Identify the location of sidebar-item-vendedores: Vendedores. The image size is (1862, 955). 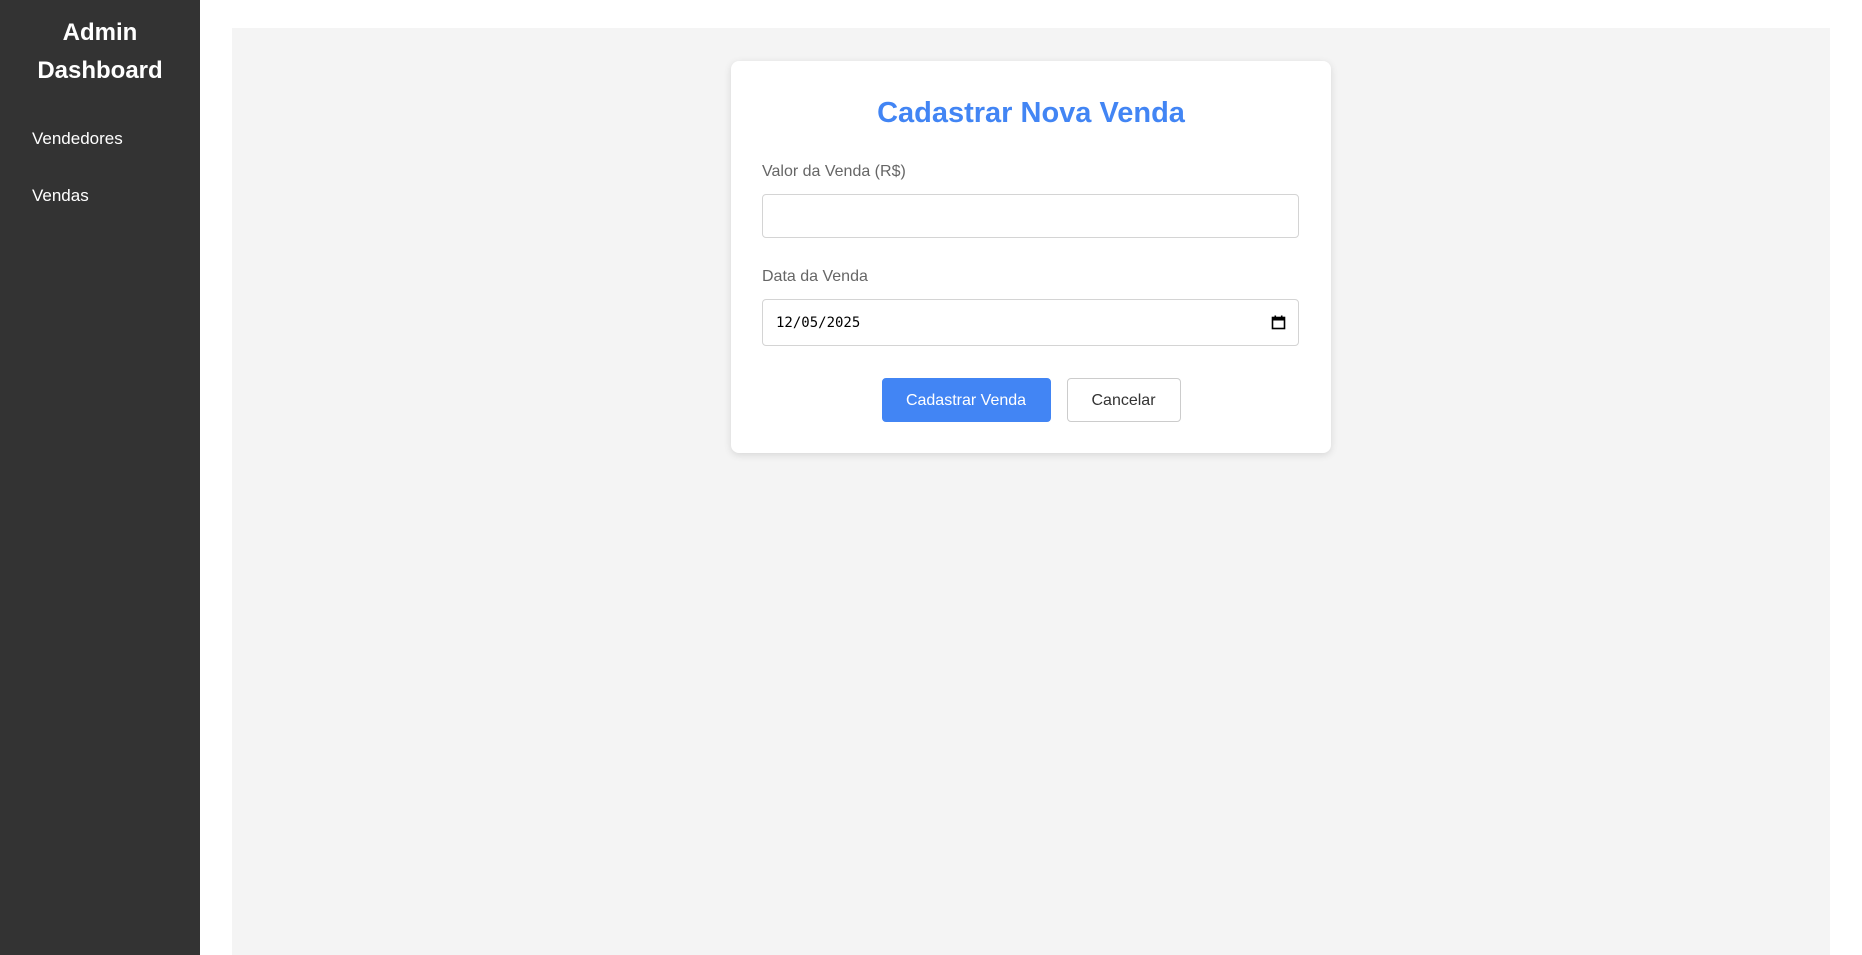
(100, 139).